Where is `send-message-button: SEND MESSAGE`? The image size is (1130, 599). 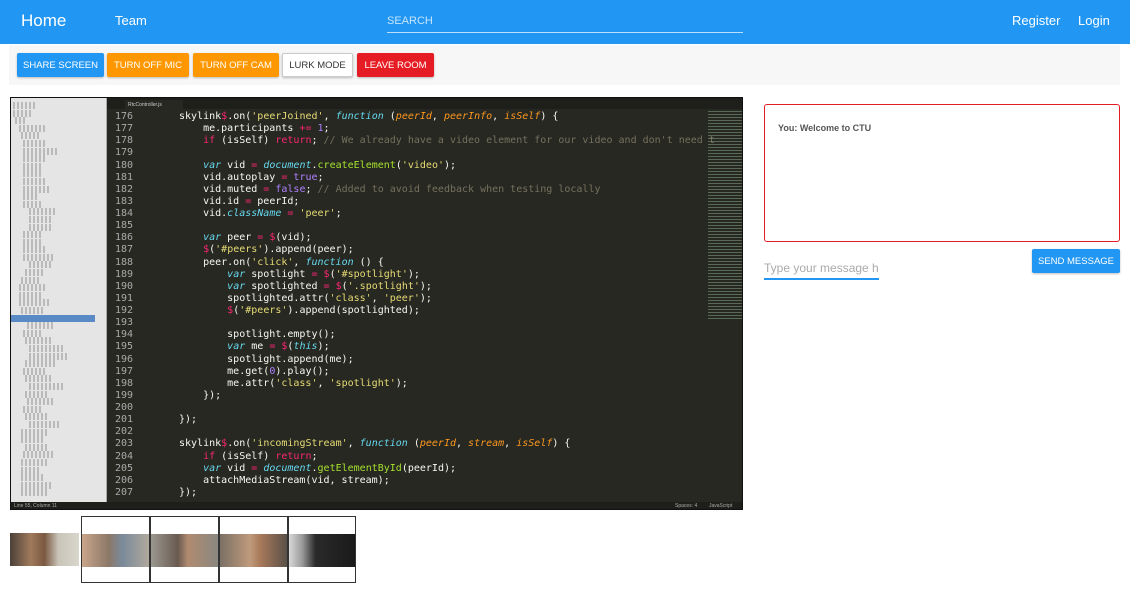 send-message-button: SEND MESSAGE is located at coordinates (1076, 261).